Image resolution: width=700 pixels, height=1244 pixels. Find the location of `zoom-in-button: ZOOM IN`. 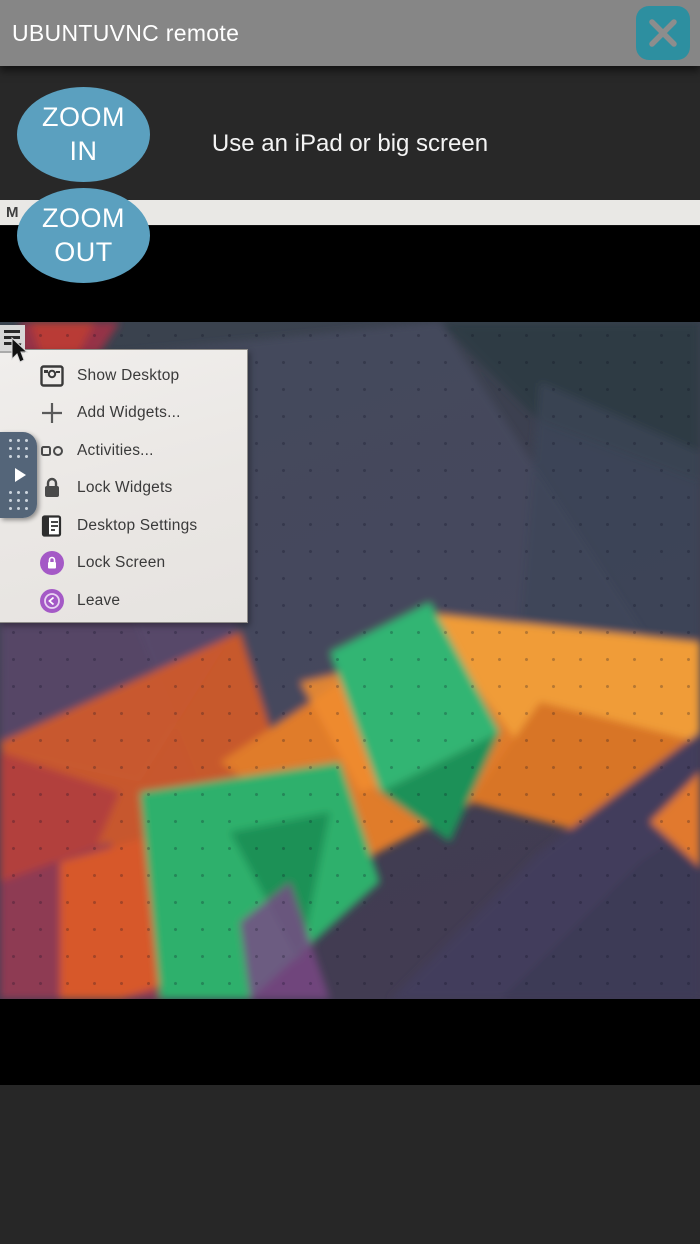

zoom-in-button: ZOOM IN is located at coordinates (83, 134).